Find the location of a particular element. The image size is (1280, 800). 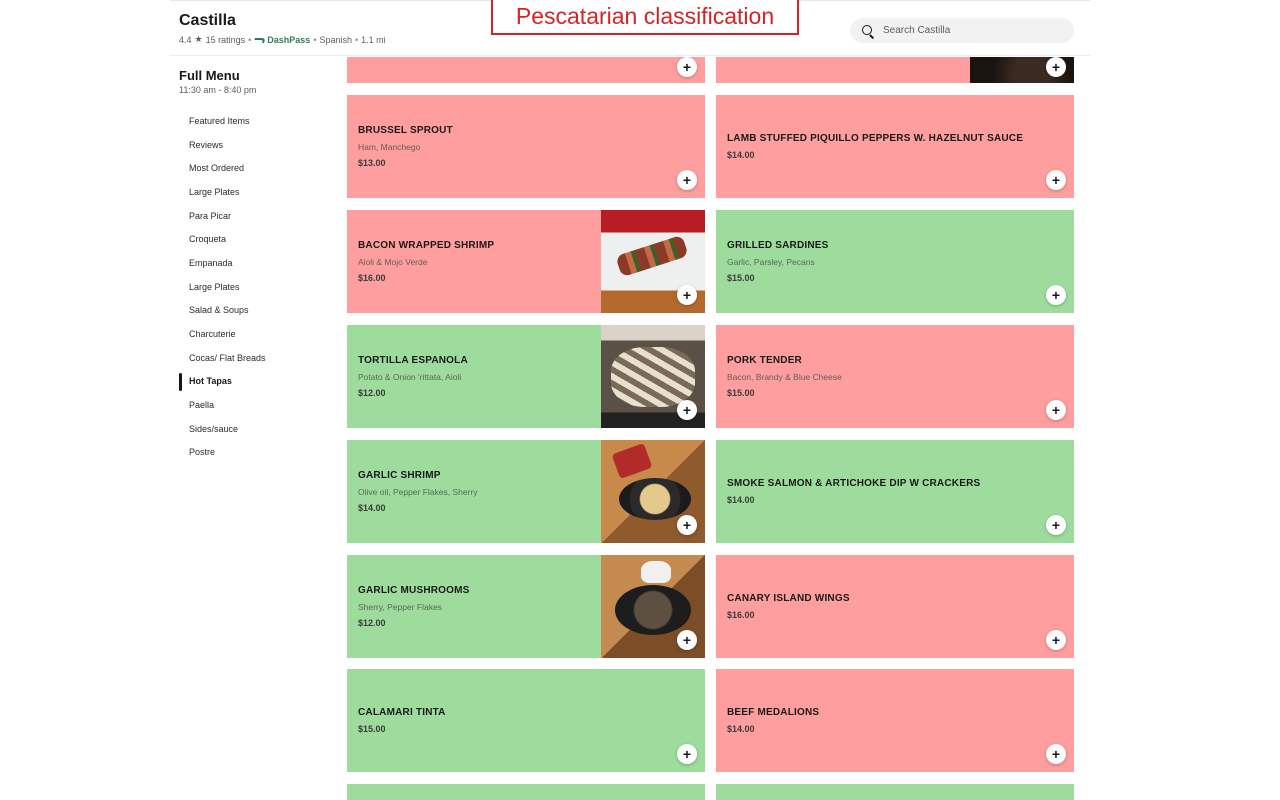

menu-item-description: Potato & Onion 'rittata, Aioli is located at coordinates (410, 377).